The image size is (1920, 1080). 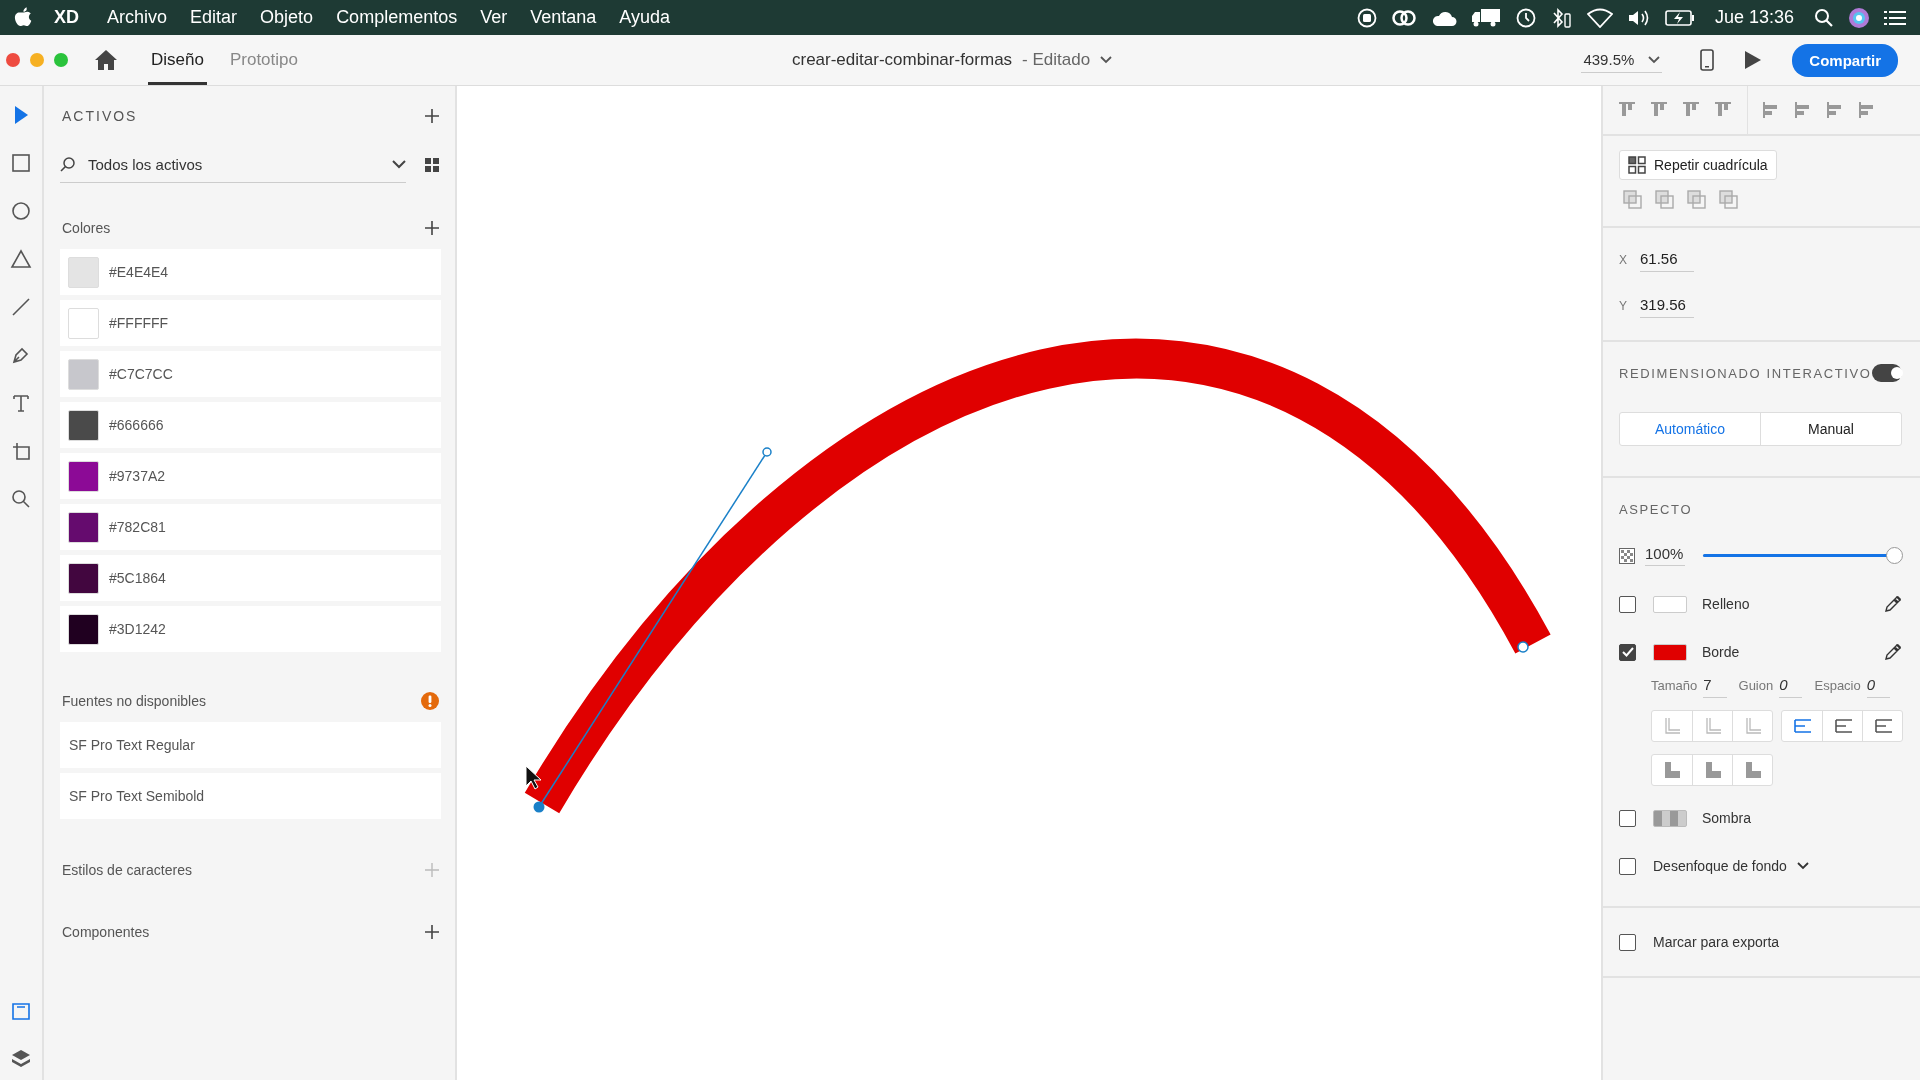 I want to click on opacity-slider, so click(x=1802, y=555).